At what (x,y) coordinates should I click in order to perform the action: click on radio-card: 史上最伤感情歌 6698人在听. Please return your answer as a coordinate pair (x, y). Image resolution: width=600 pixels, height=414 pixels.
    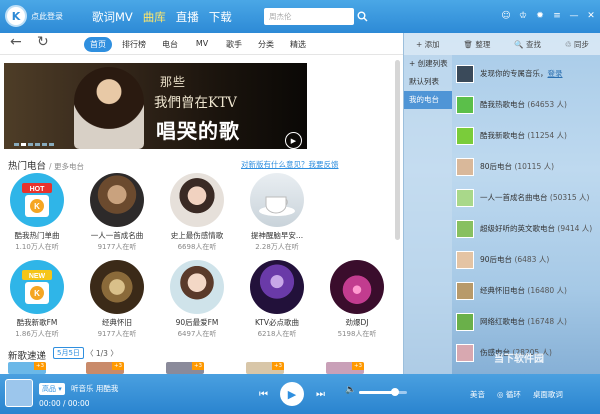
    Looking at the image, I should click on (197, 212).